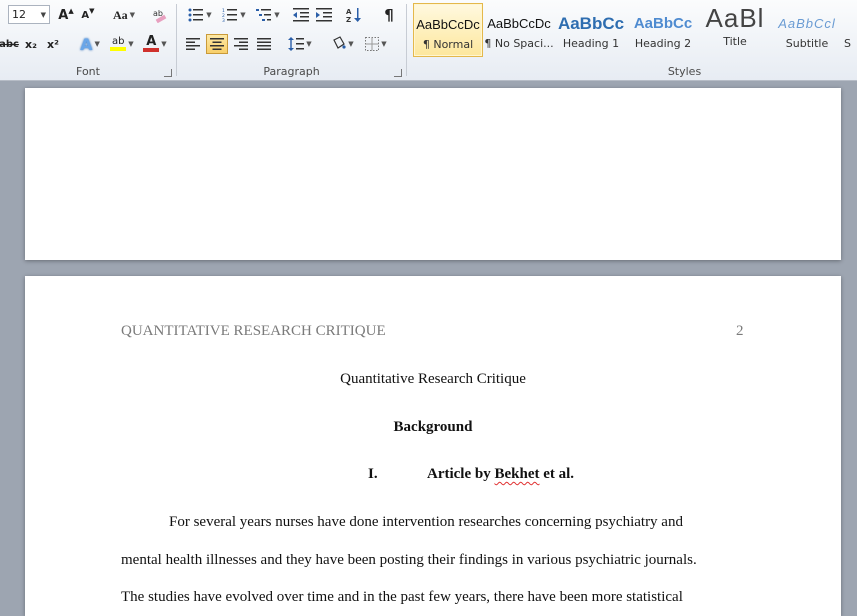 The height and width of the screenshot is (616, 857). Describe the element at coordinates (349, 12) in the screenshot. I see `svg-text: A` at that location.